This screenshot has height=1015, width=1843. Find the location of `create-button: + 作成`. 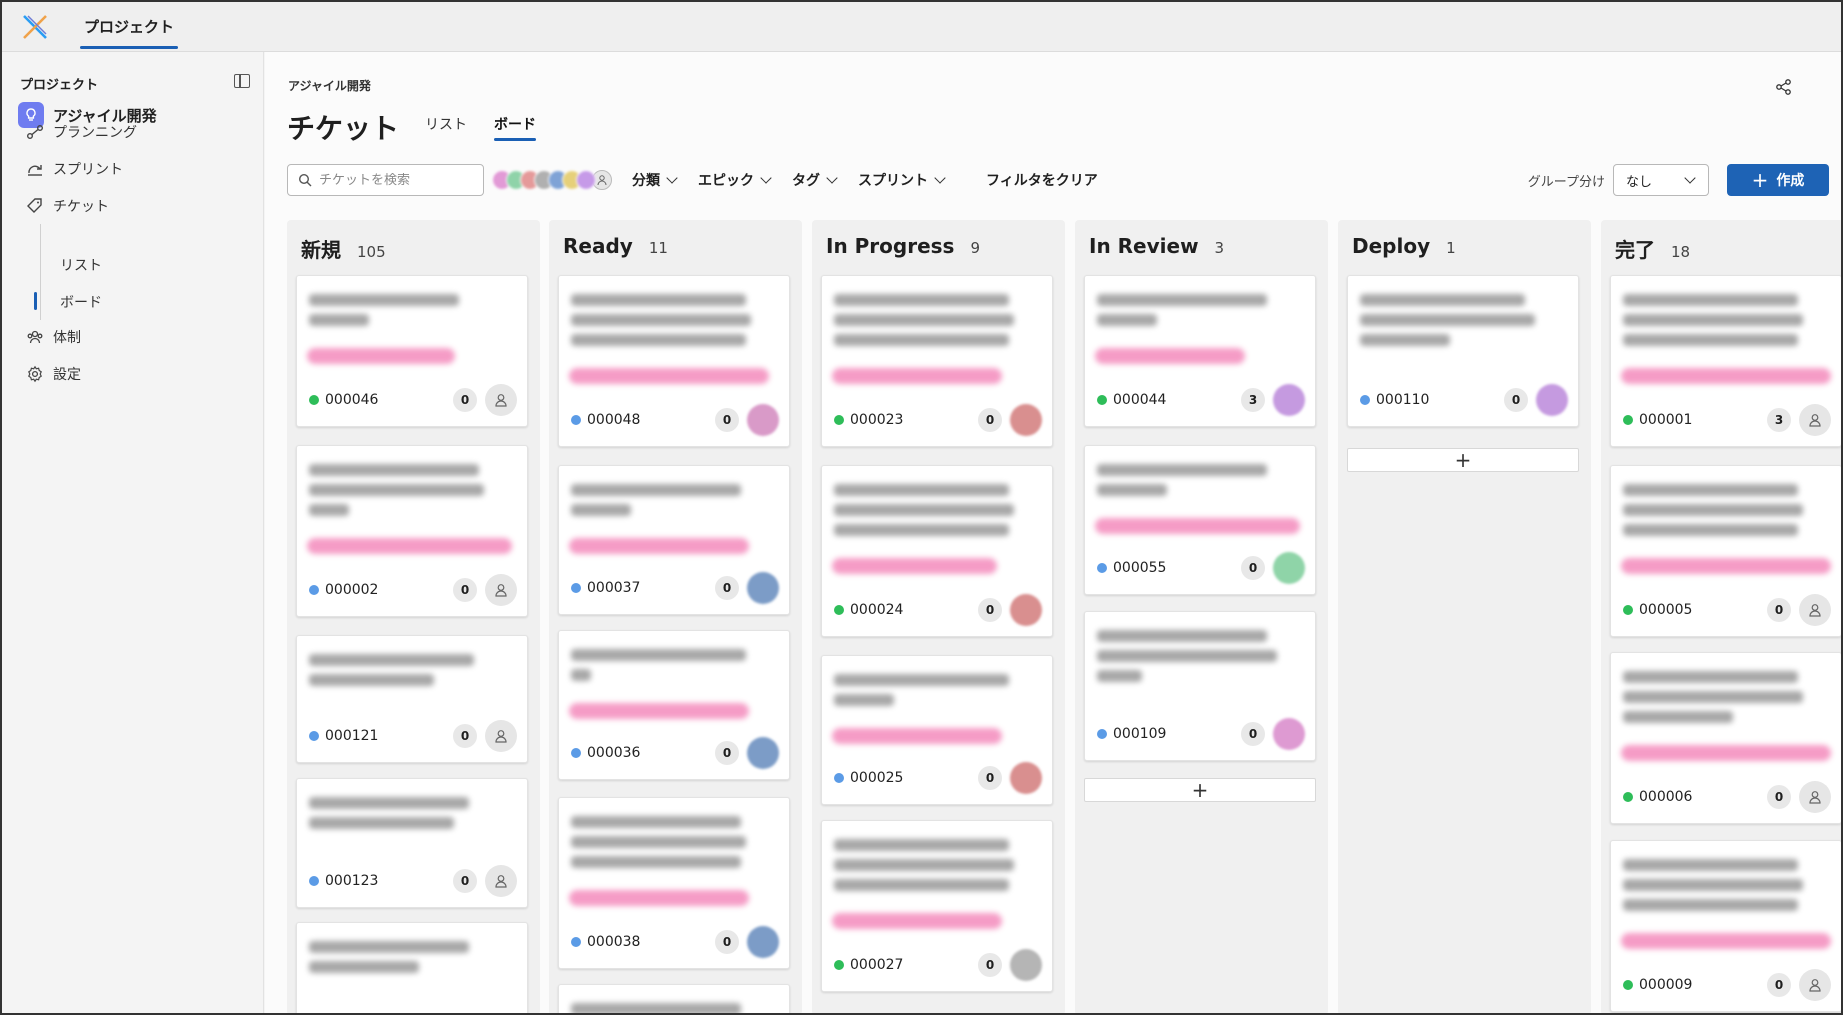

create-button: + 作成 is located at coordinates (1778, 180).